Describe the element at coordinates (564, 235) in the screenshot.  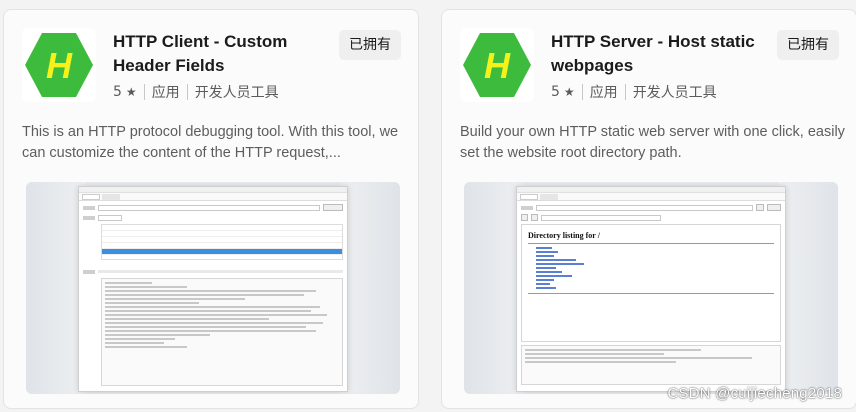
I see `directory-heading: Directory listing for /` at that location.